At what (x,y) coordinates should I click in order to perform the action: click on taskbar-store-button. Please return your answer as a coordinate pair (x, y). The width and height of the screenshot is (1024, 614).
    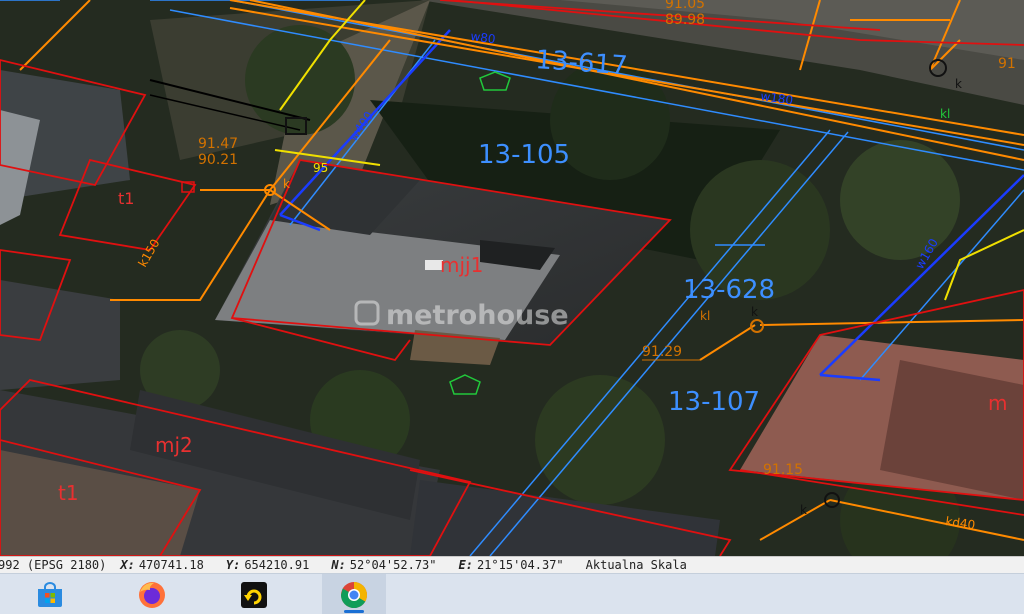
    Looking at the image, I should click on (50, 594).